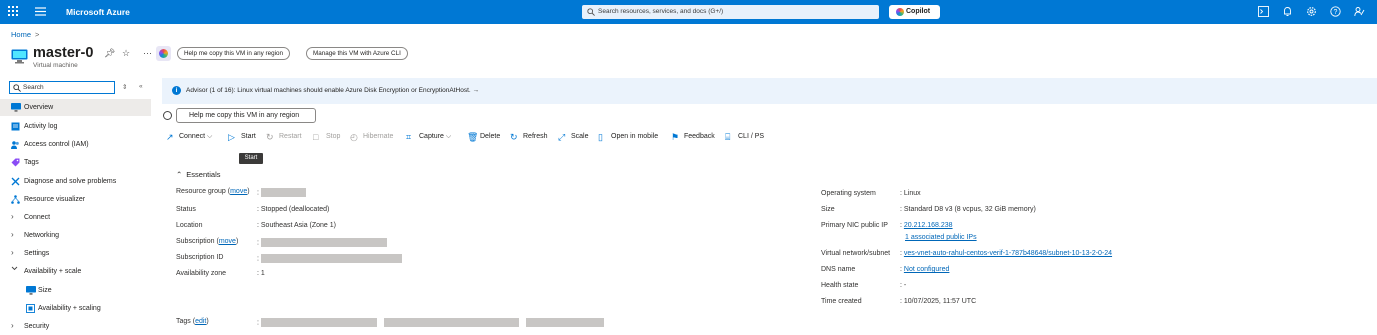  Describe the element at coordinates (328, 138) in the screenshot. I see `stop-button: □ Stop` at that location.